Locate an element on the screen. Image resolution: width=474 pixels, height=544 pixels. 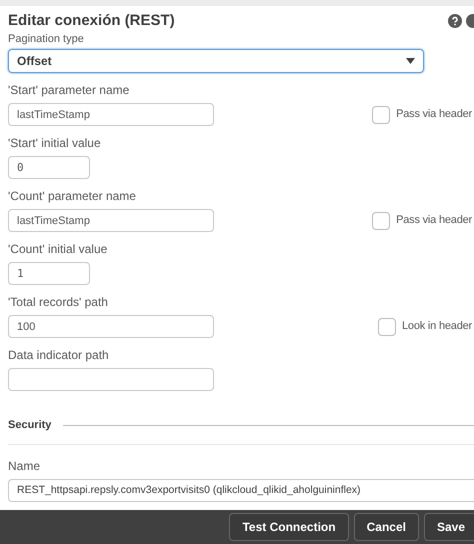
footer-button: Test Connection is located at coordinates (289, 527).